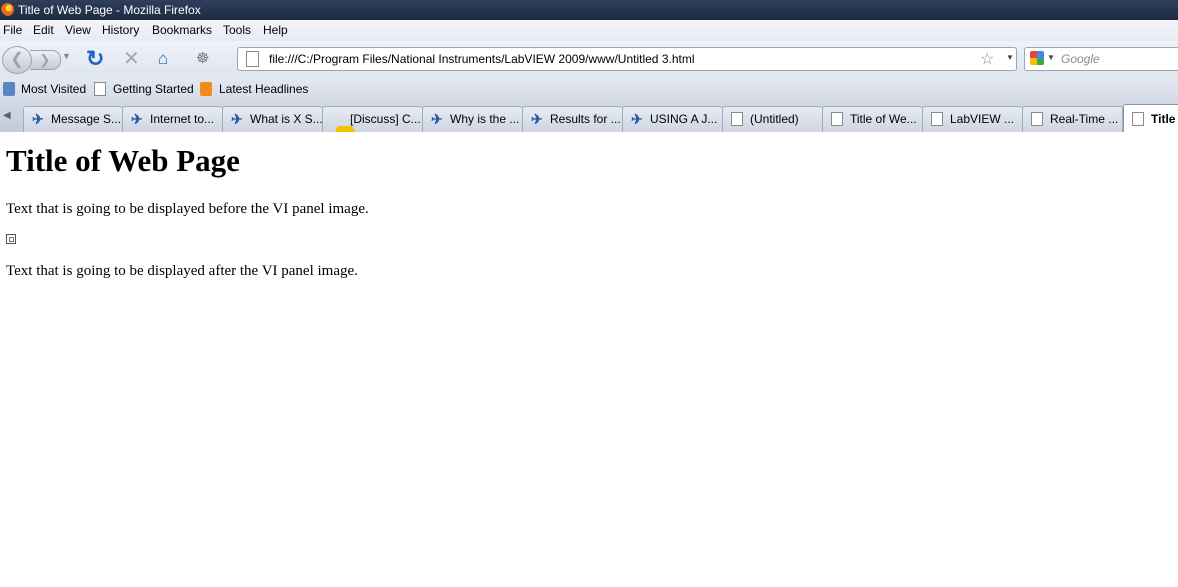 The image size is (1178, 587). Describe the element at coordinates (589, 10) in the screenshot. I see `window-title-bar: Title of Web Page - Mozilla Firefox` at that location.